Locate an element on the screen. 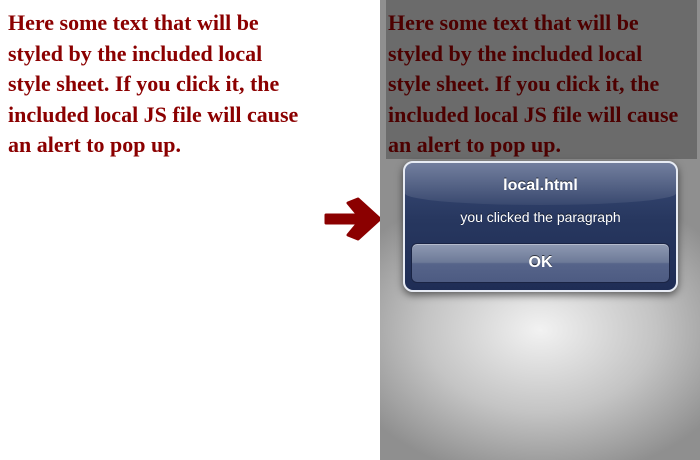 Image resolution: width=700 pixels, height=460 pixels. alert-message: you clicked the paragraph is located at coordinates (540, 217).